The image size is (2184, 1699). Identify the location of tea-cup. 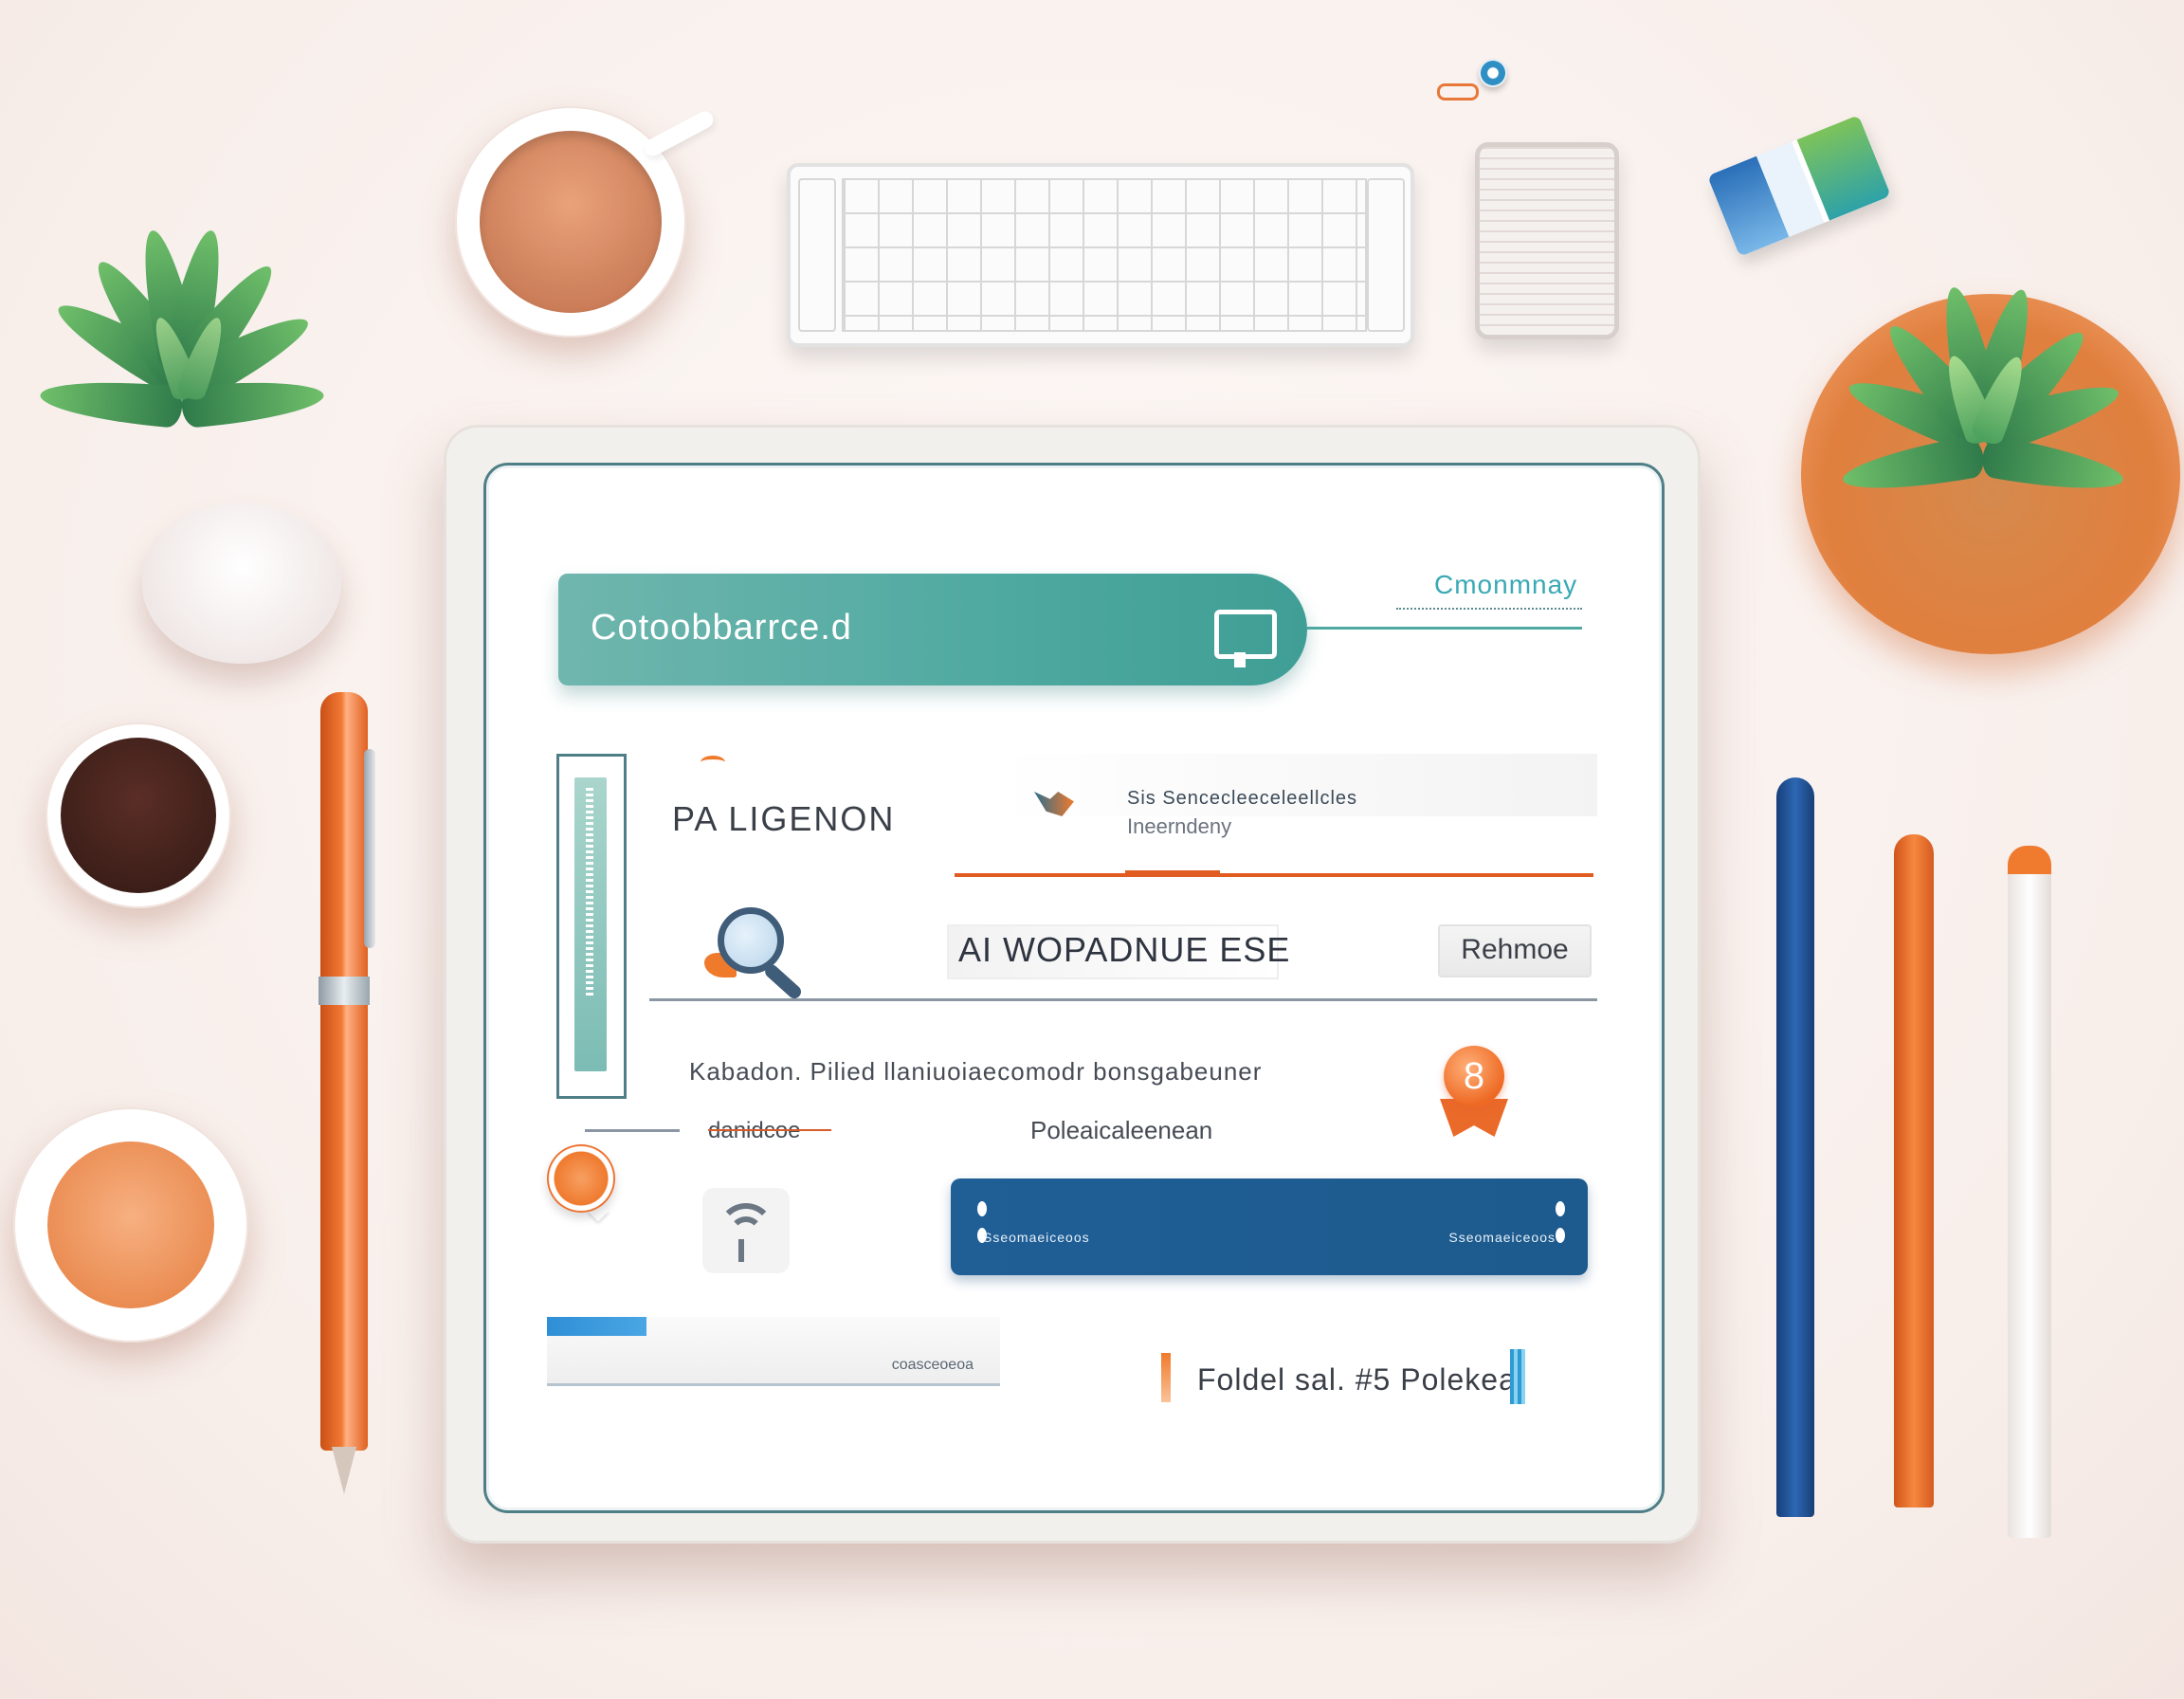
(130, 1225).